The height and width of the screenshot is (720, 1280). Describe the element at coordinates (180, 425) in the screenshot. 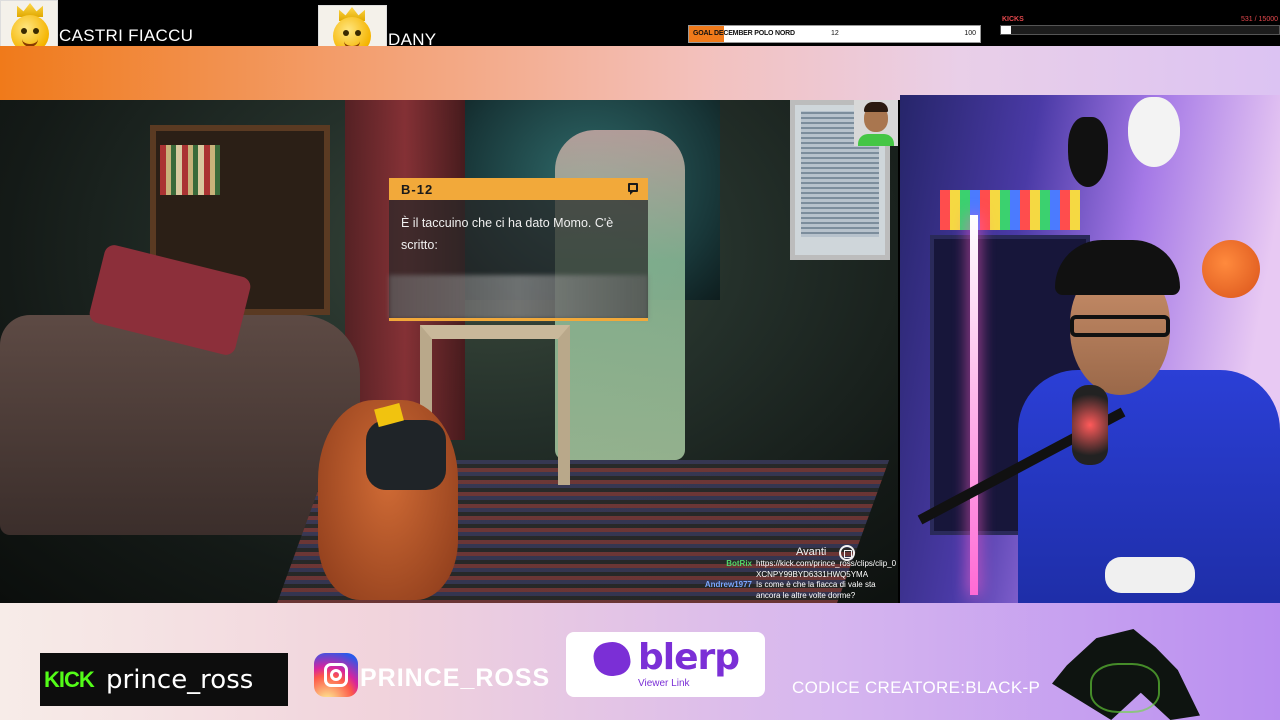

I see `game-sofa` at that location.